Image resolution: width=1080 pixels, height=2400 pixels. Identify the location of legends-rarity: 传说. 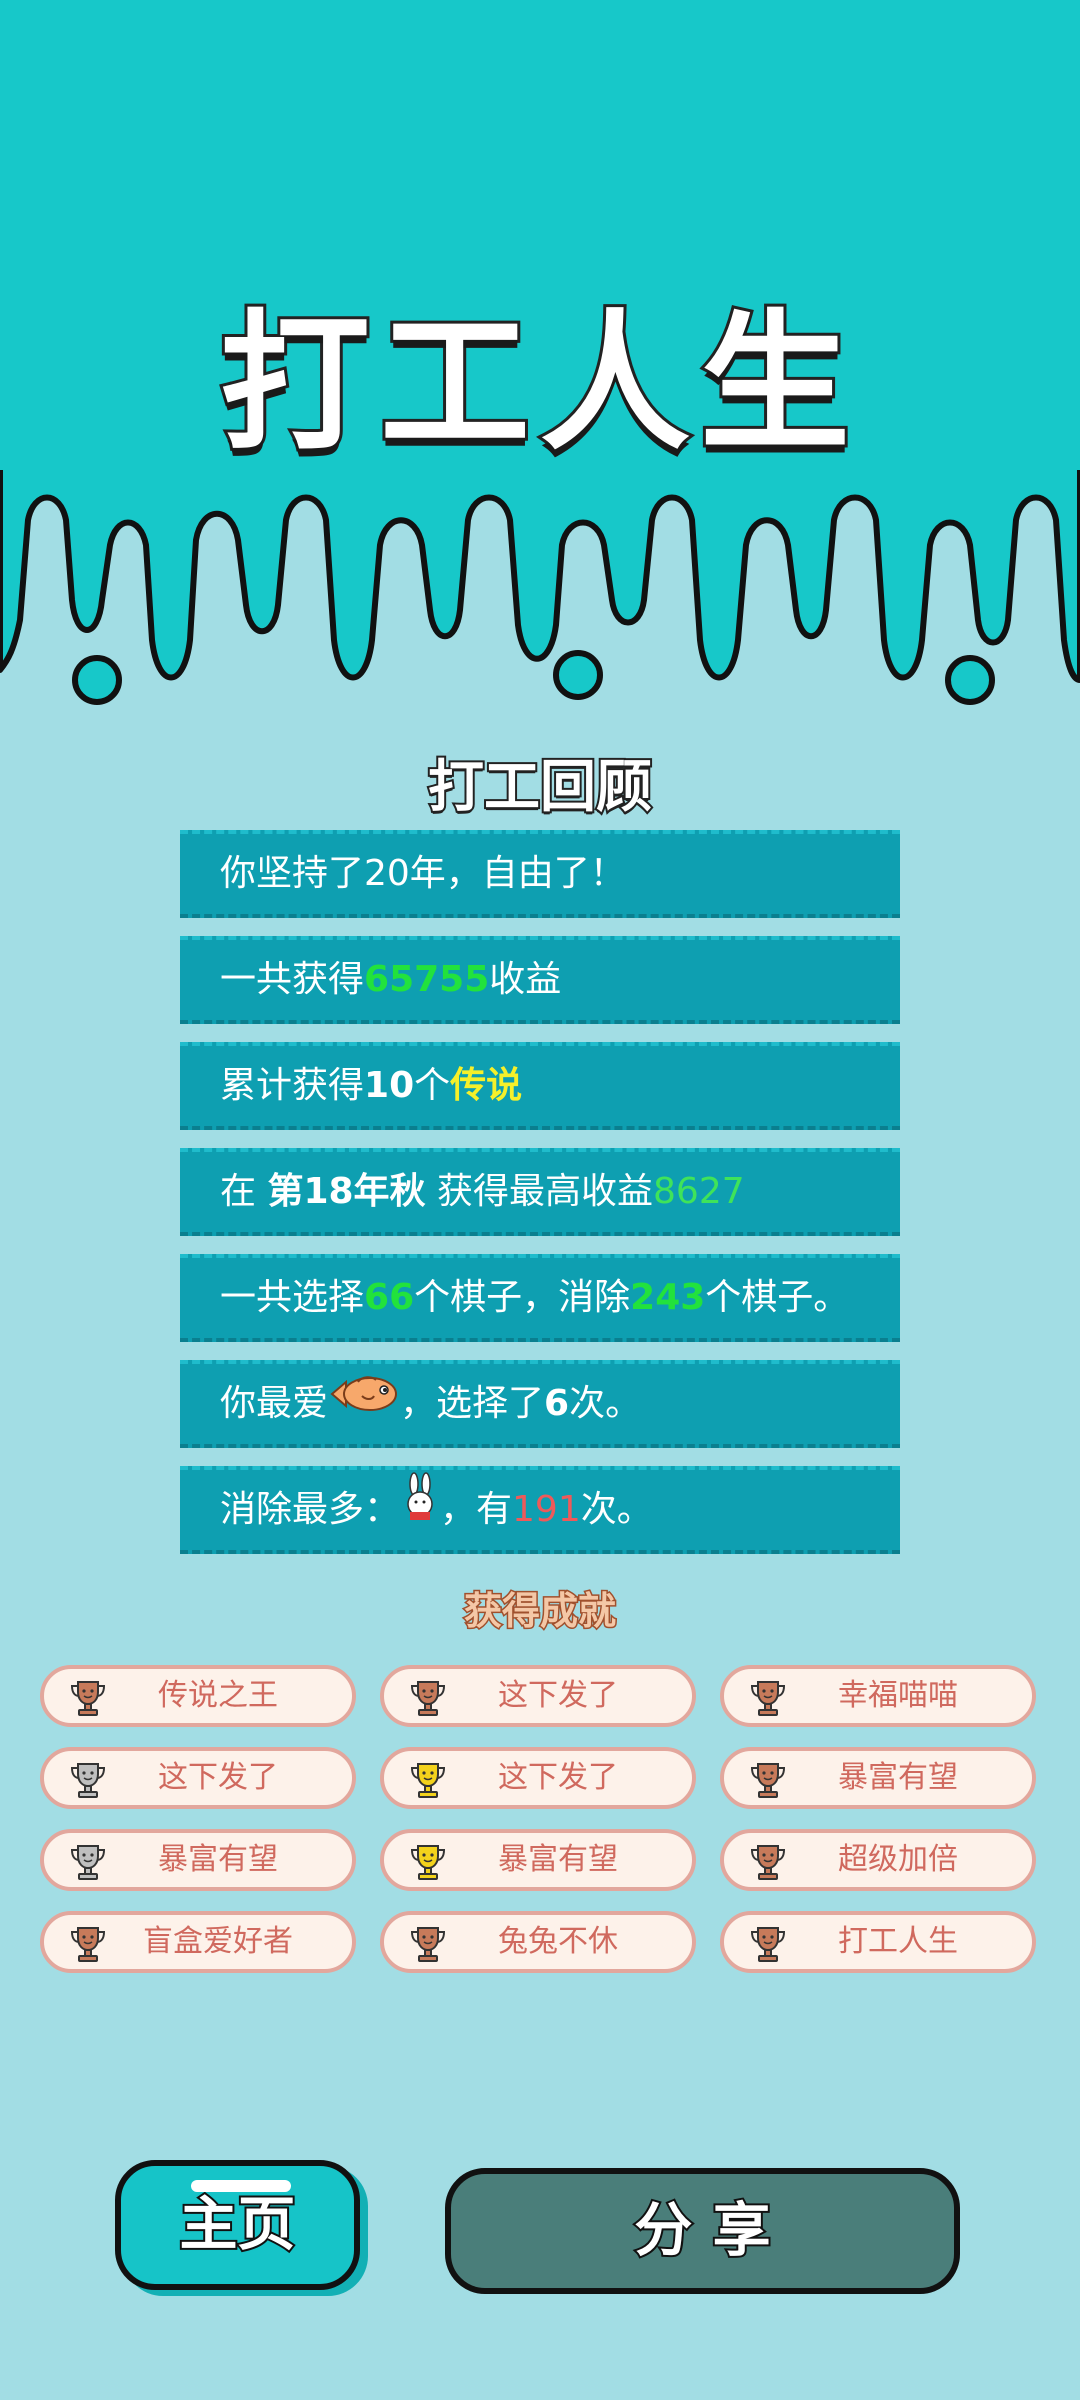
(486, 1085).